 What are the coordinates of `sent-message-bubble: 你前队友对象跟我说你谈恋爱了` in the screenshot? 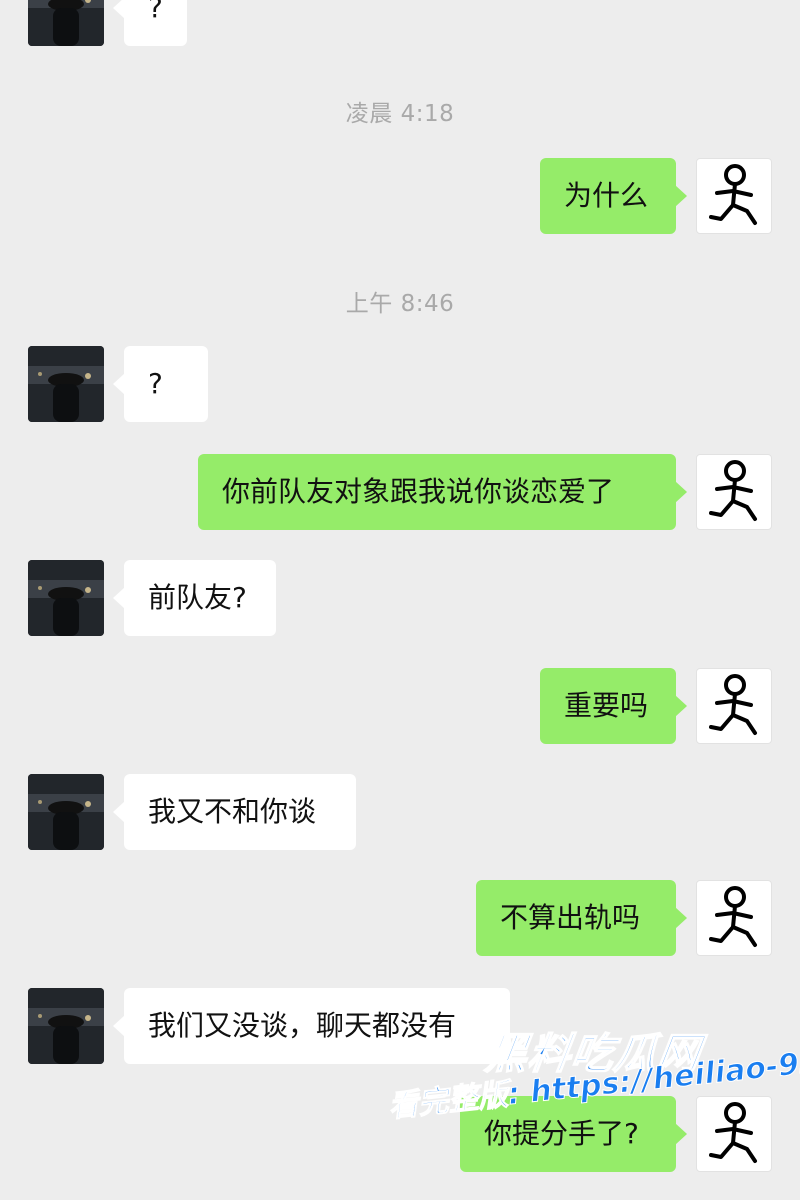 It's located at (442, 492).